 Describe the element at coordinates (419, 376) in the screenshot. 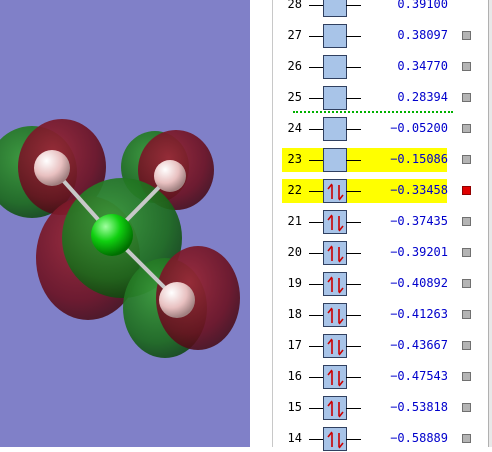

I see `mo-energy: −0.47543` at that location.